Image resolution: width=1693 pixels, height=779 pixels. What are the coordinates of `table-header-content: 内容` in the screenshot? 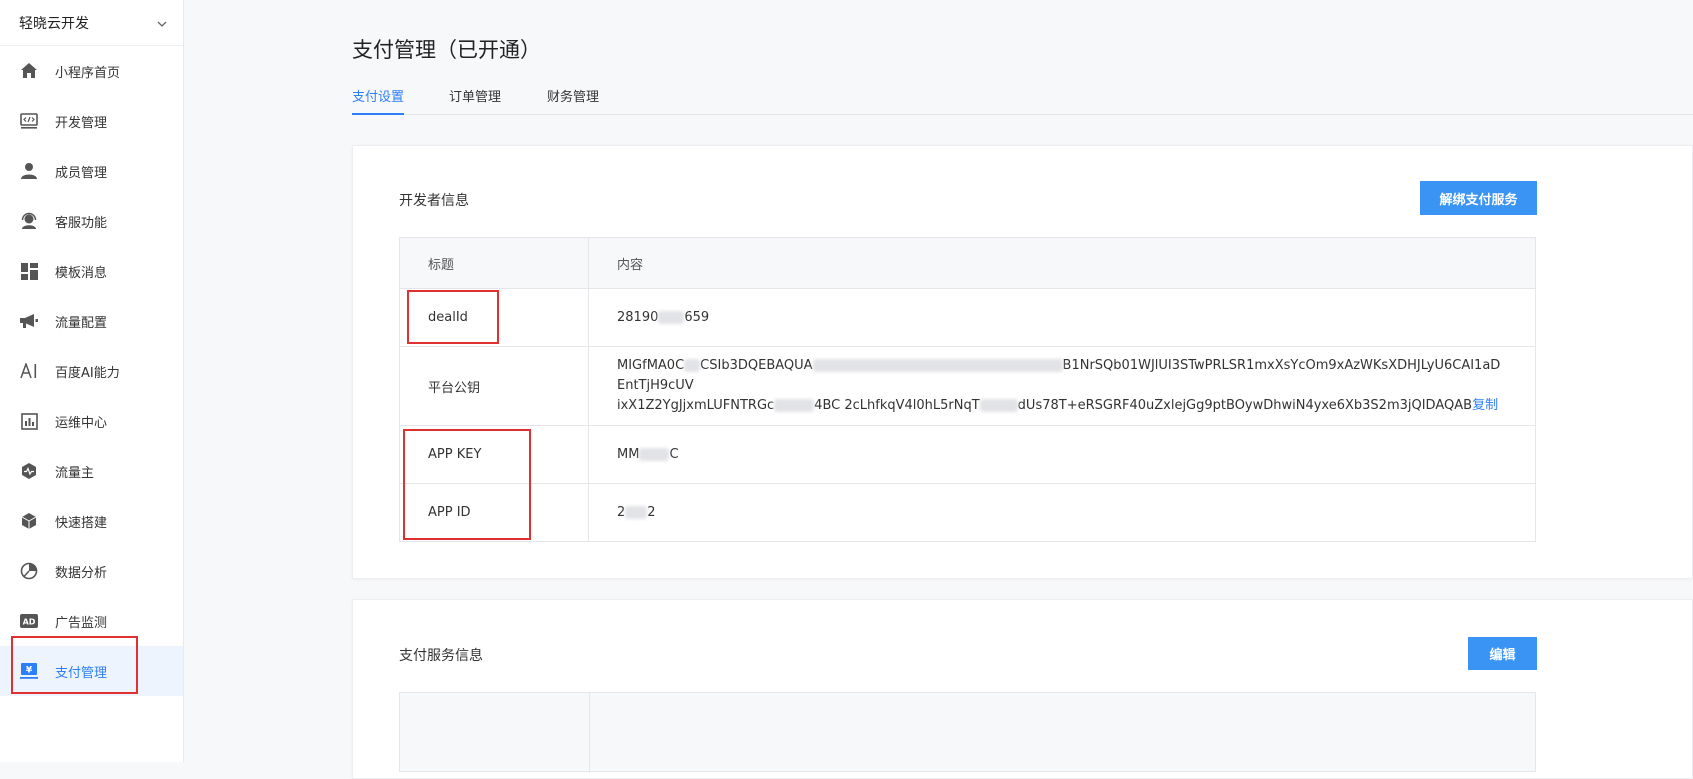 It's located at (1062, 263).